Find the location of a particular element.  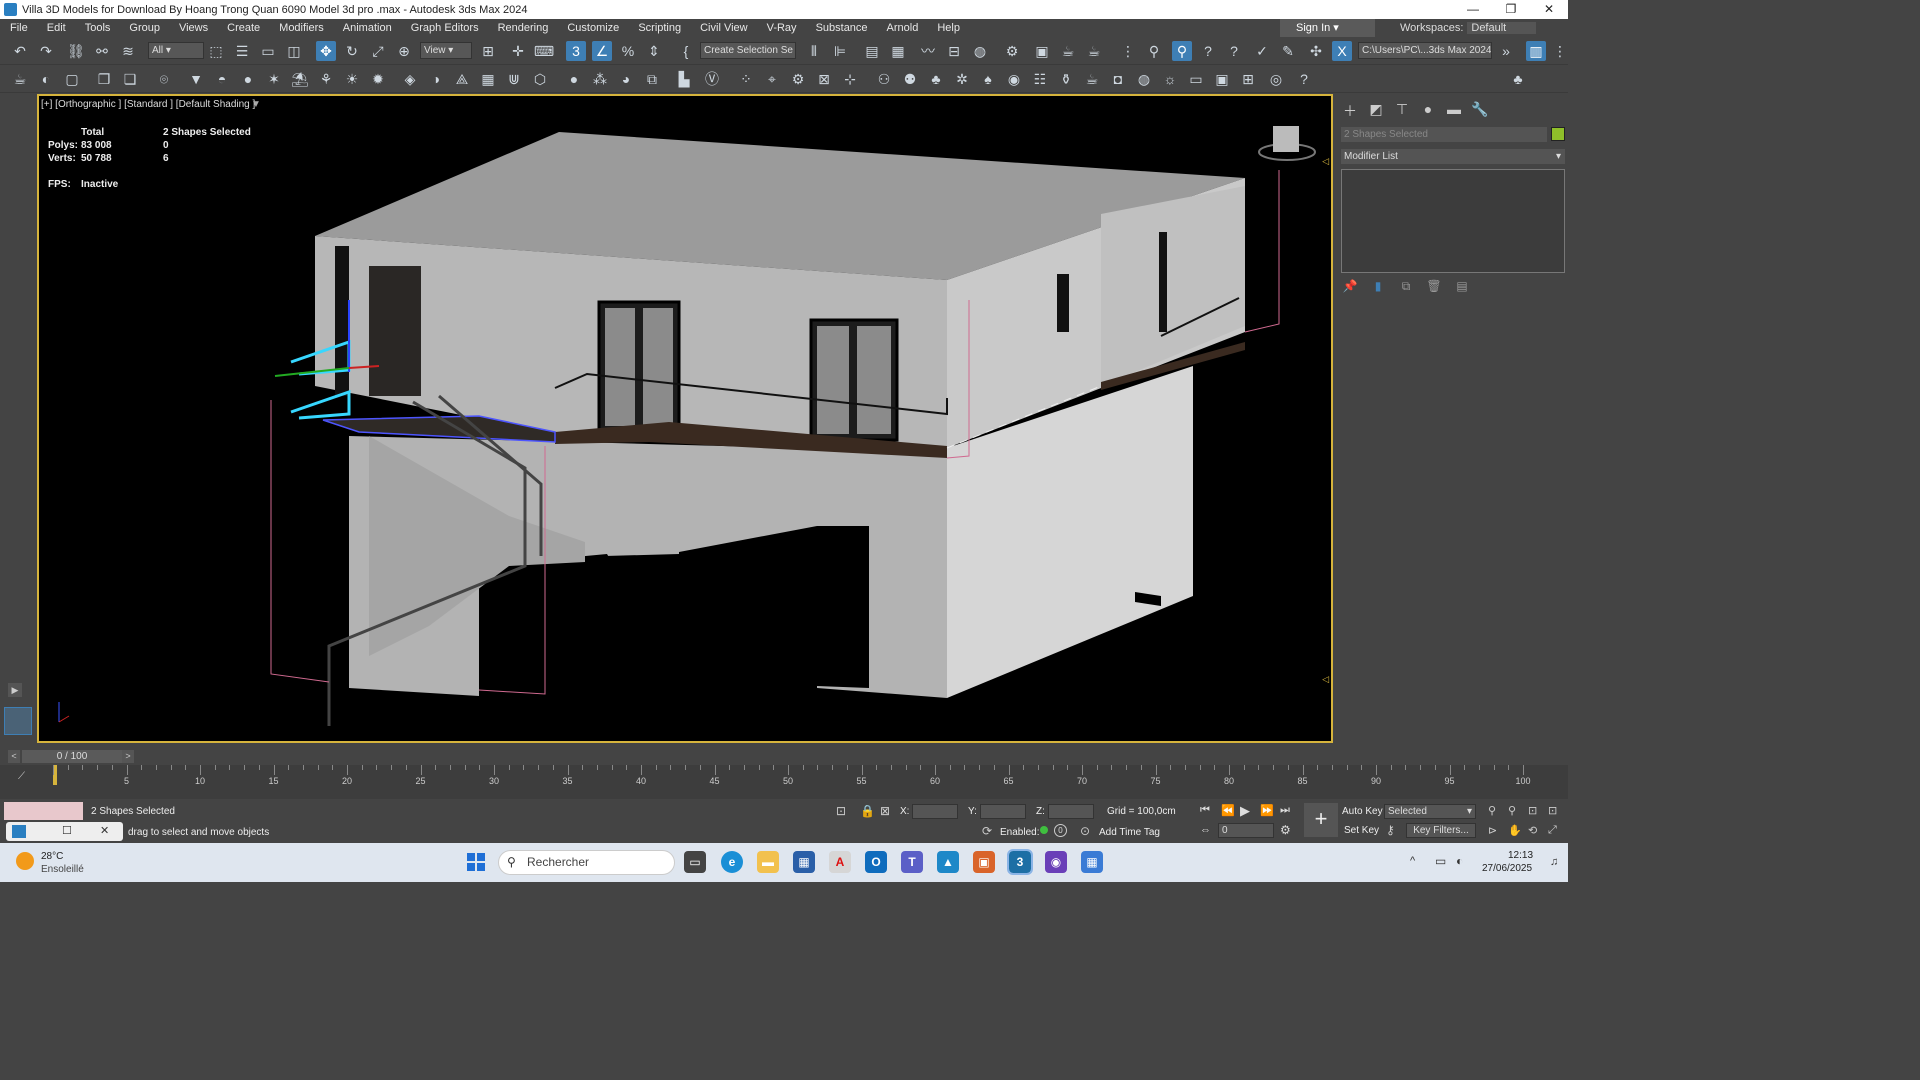

snaps-toggle-icon: 3 is located at coordinates (576, 51).